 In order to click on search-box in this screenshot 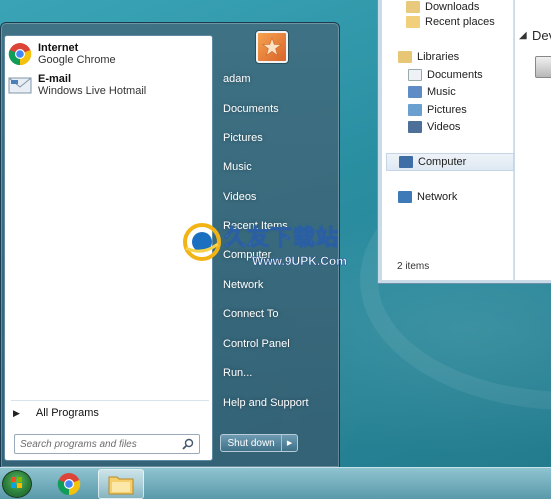, I will do `click(107, 444)`.